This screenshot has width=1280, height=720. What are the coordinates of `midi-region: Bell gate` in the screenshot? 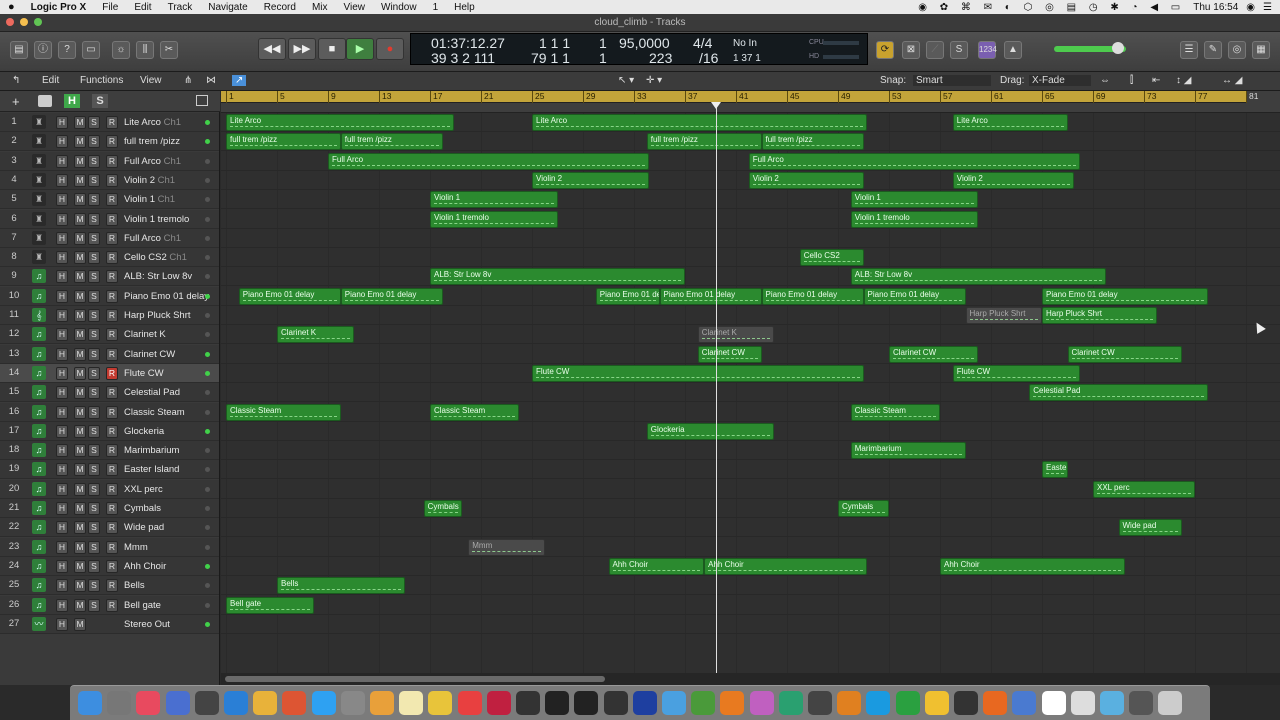 It's located at (270, 605).